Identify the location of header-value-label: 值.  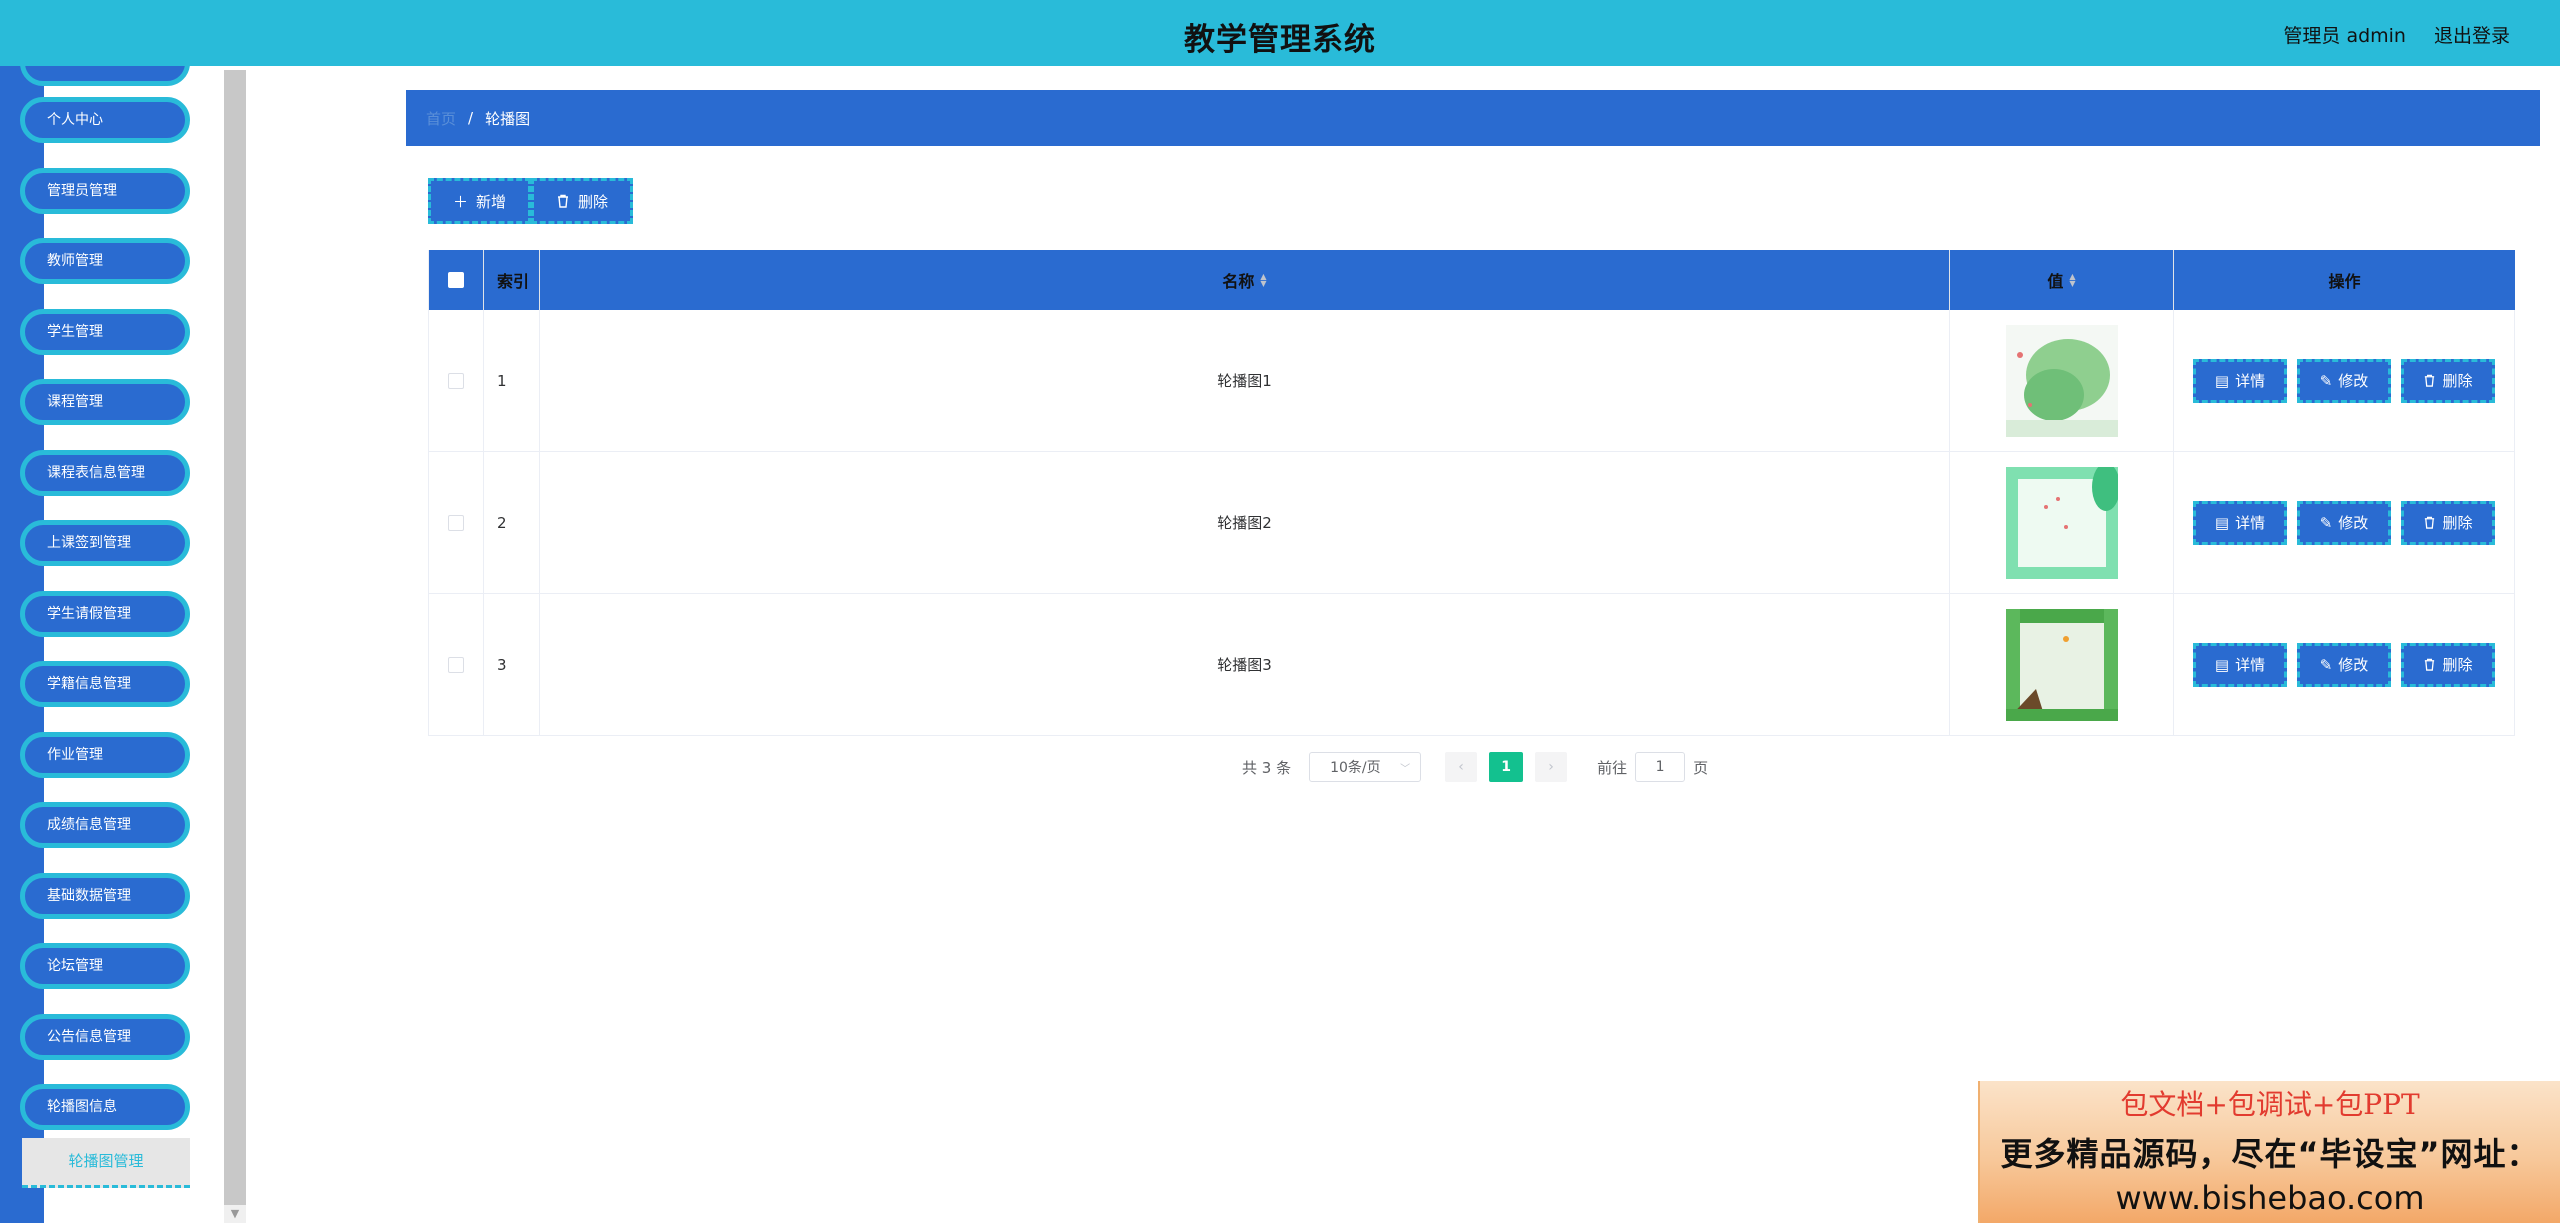
(2055, 281).